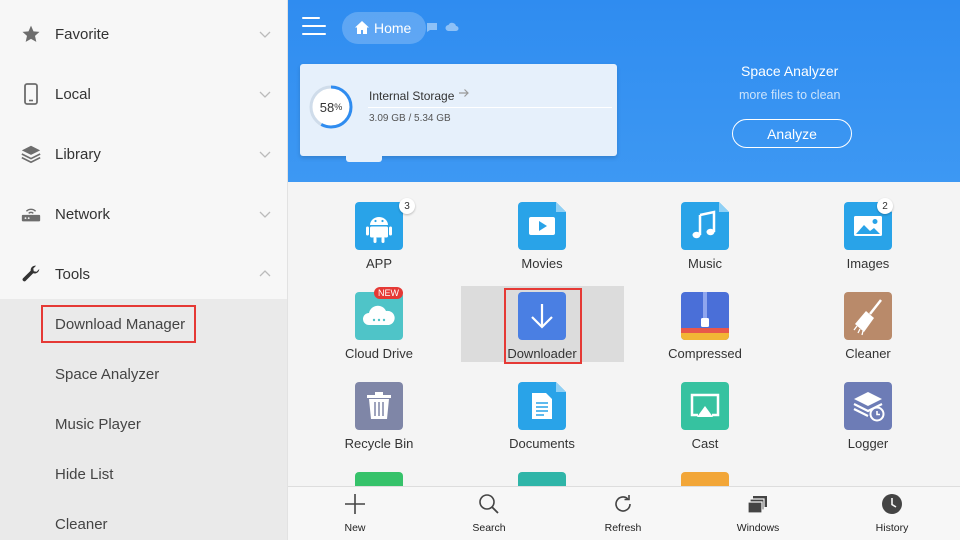 The width and height of the screenshot is (960, 540). What do you see at coordinates (452, 27) in the screenshot?
I see `cloud-icon` at bounding box center [452, 27].